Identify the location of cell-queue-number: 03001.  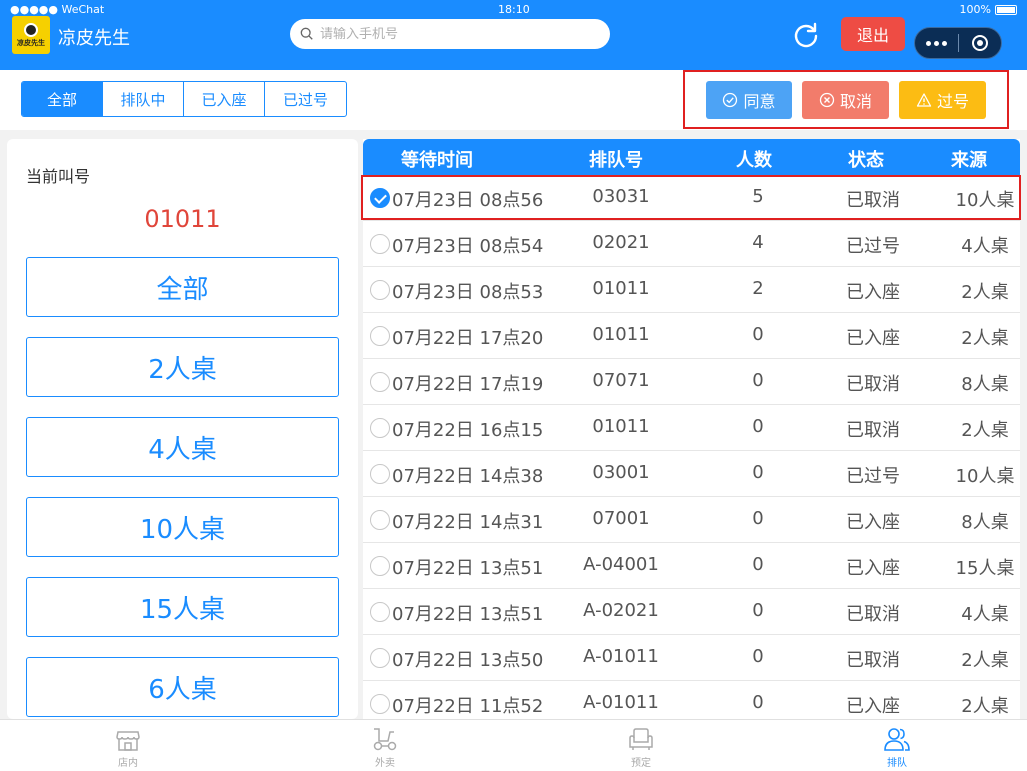
(621, 472).